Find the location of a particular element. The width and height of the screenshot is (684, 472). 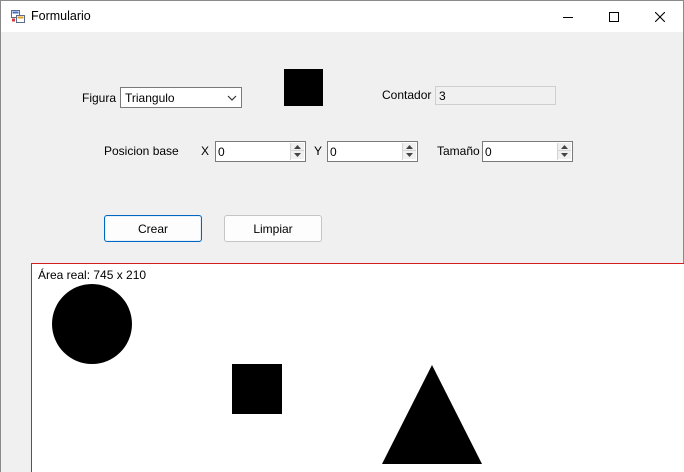

tamano-decrement-button is located at coordinates (564, 155).